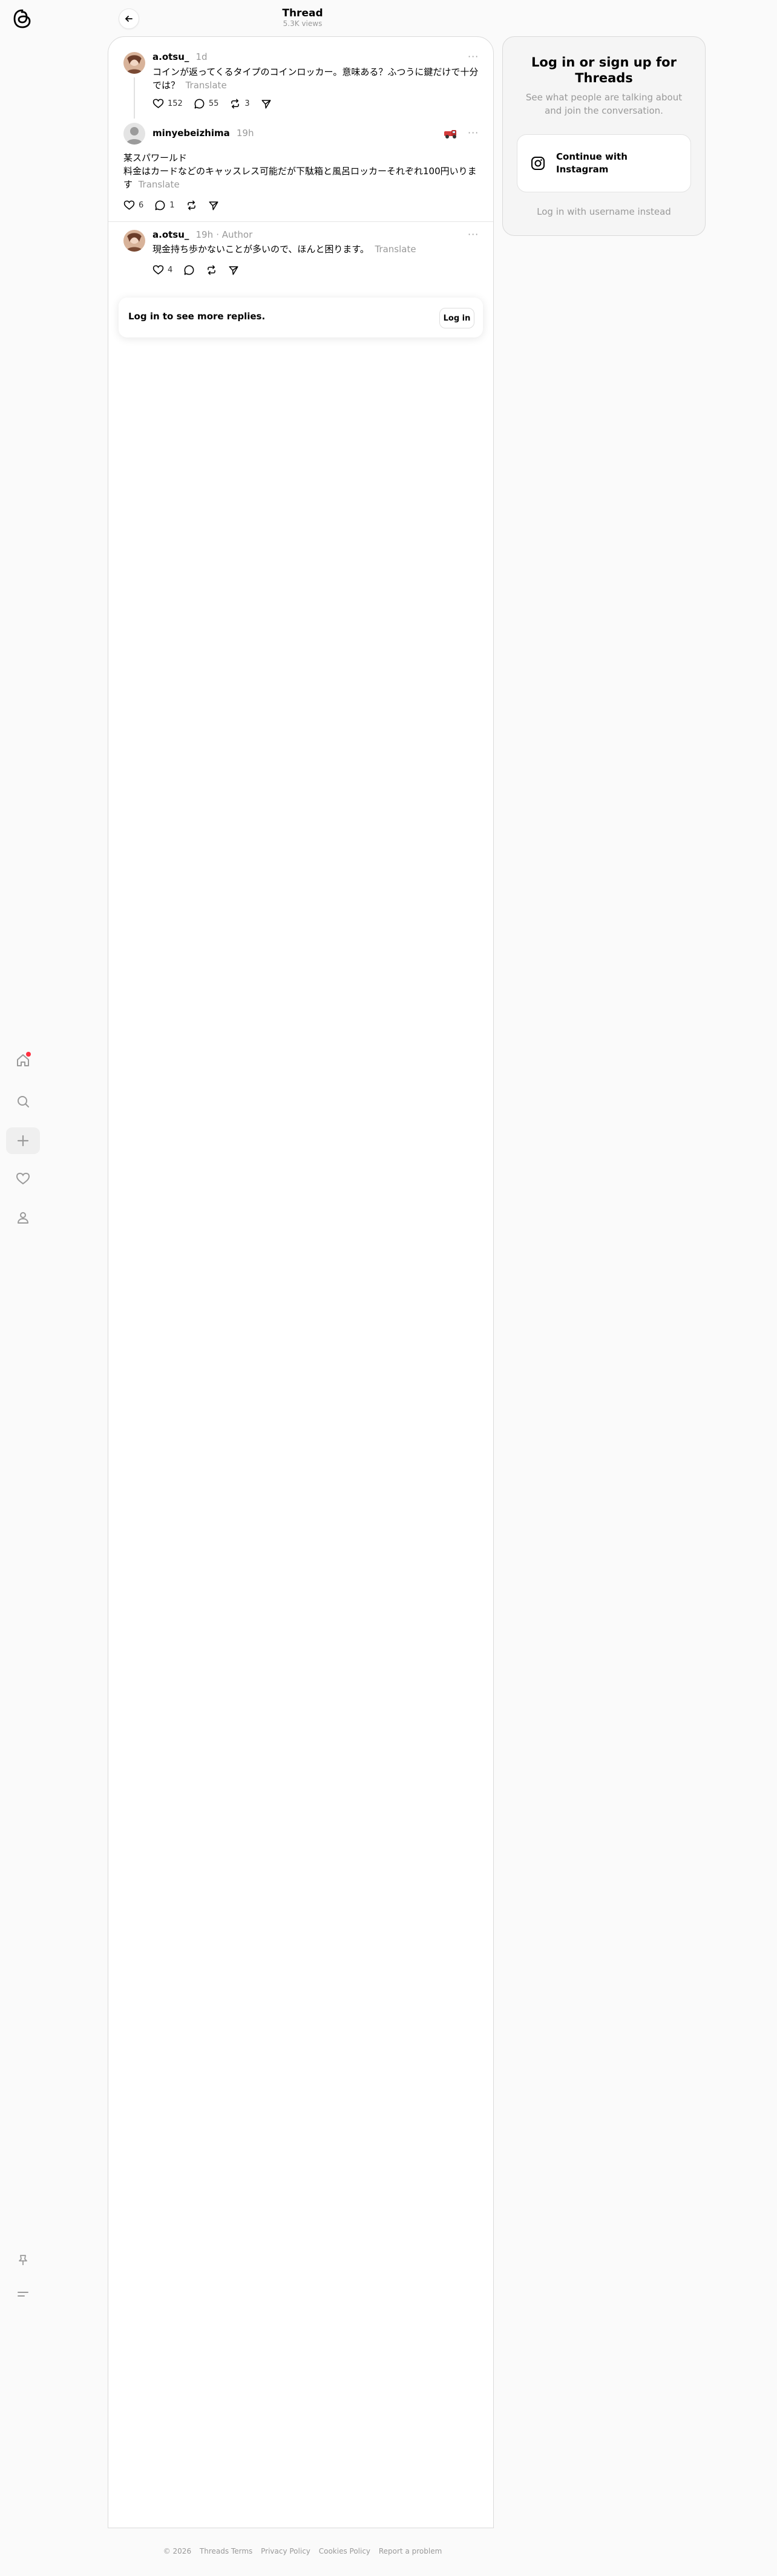 The height and width of the screenshot is (2576, 777). Describe the element at coordinates (23, 1101) in the screenshot. I see `search-icon` at that location.